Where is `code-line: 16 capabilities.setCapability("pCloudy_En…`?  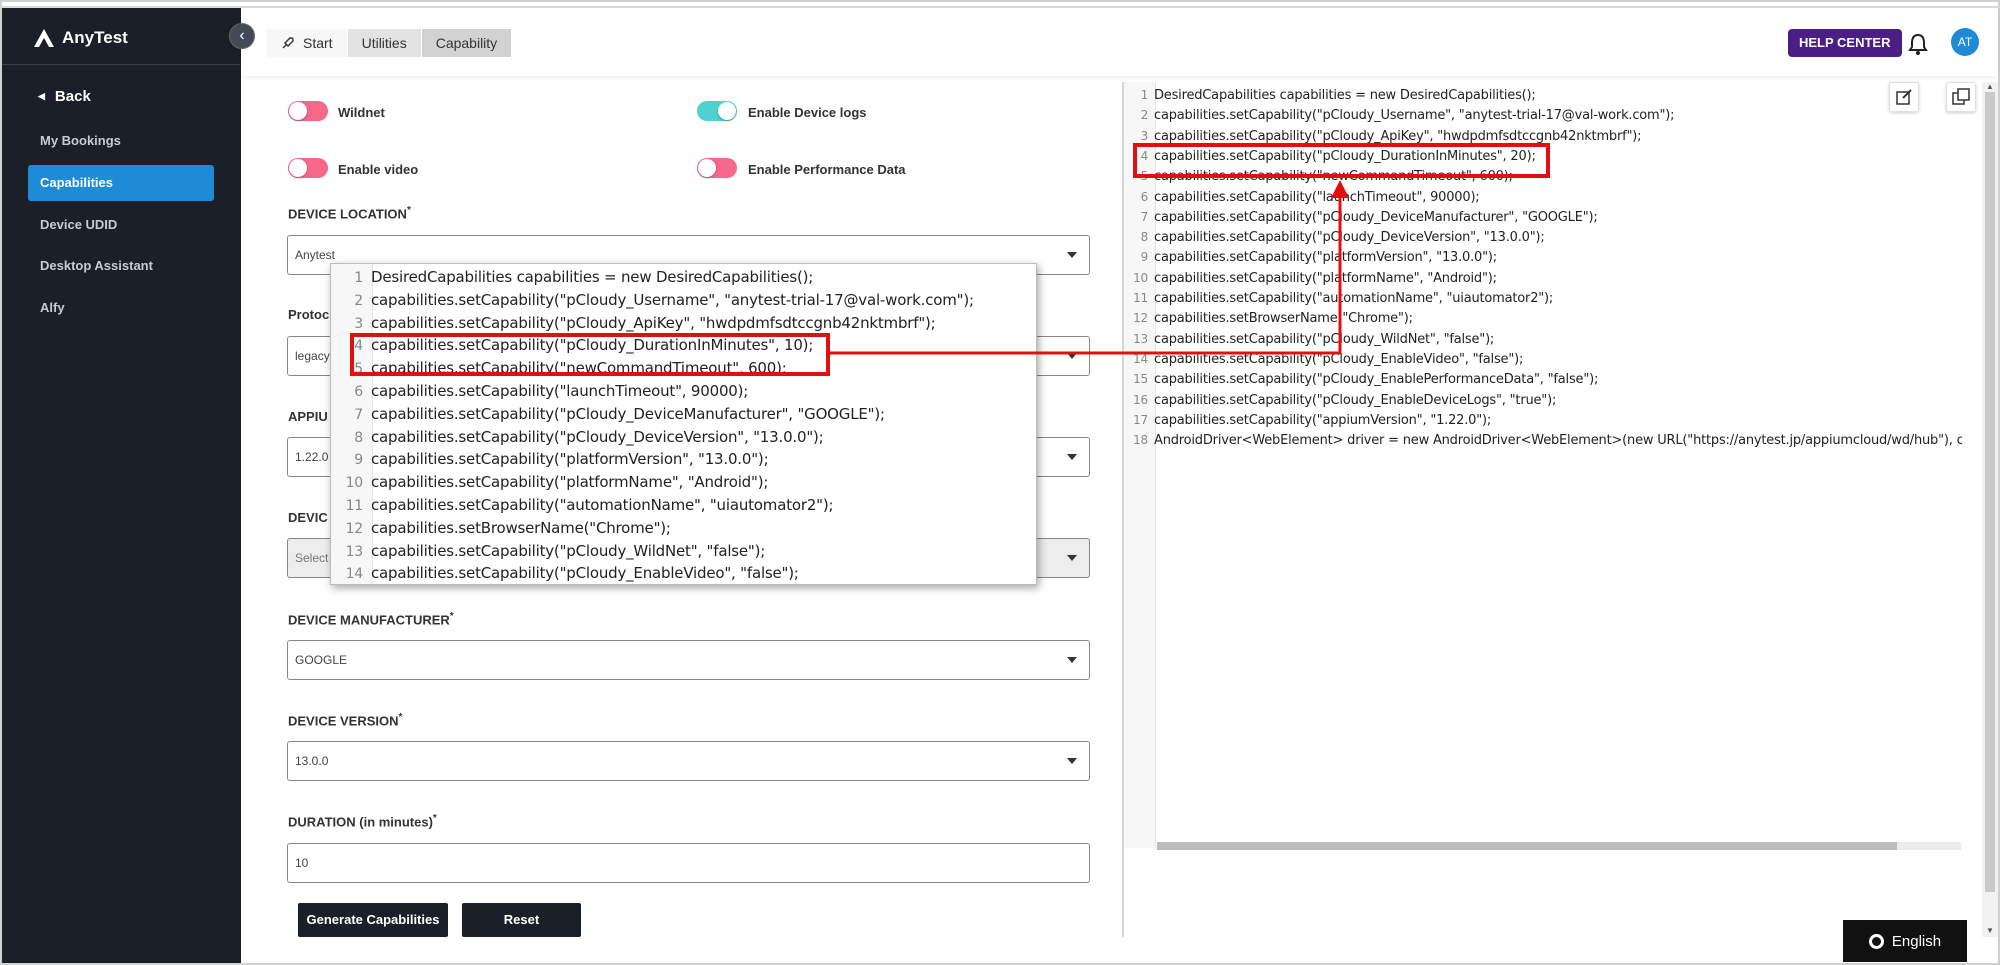 code-line: 16 capabilities.setCapability("pCloudy_En… is located at coordinates (1340, 403).